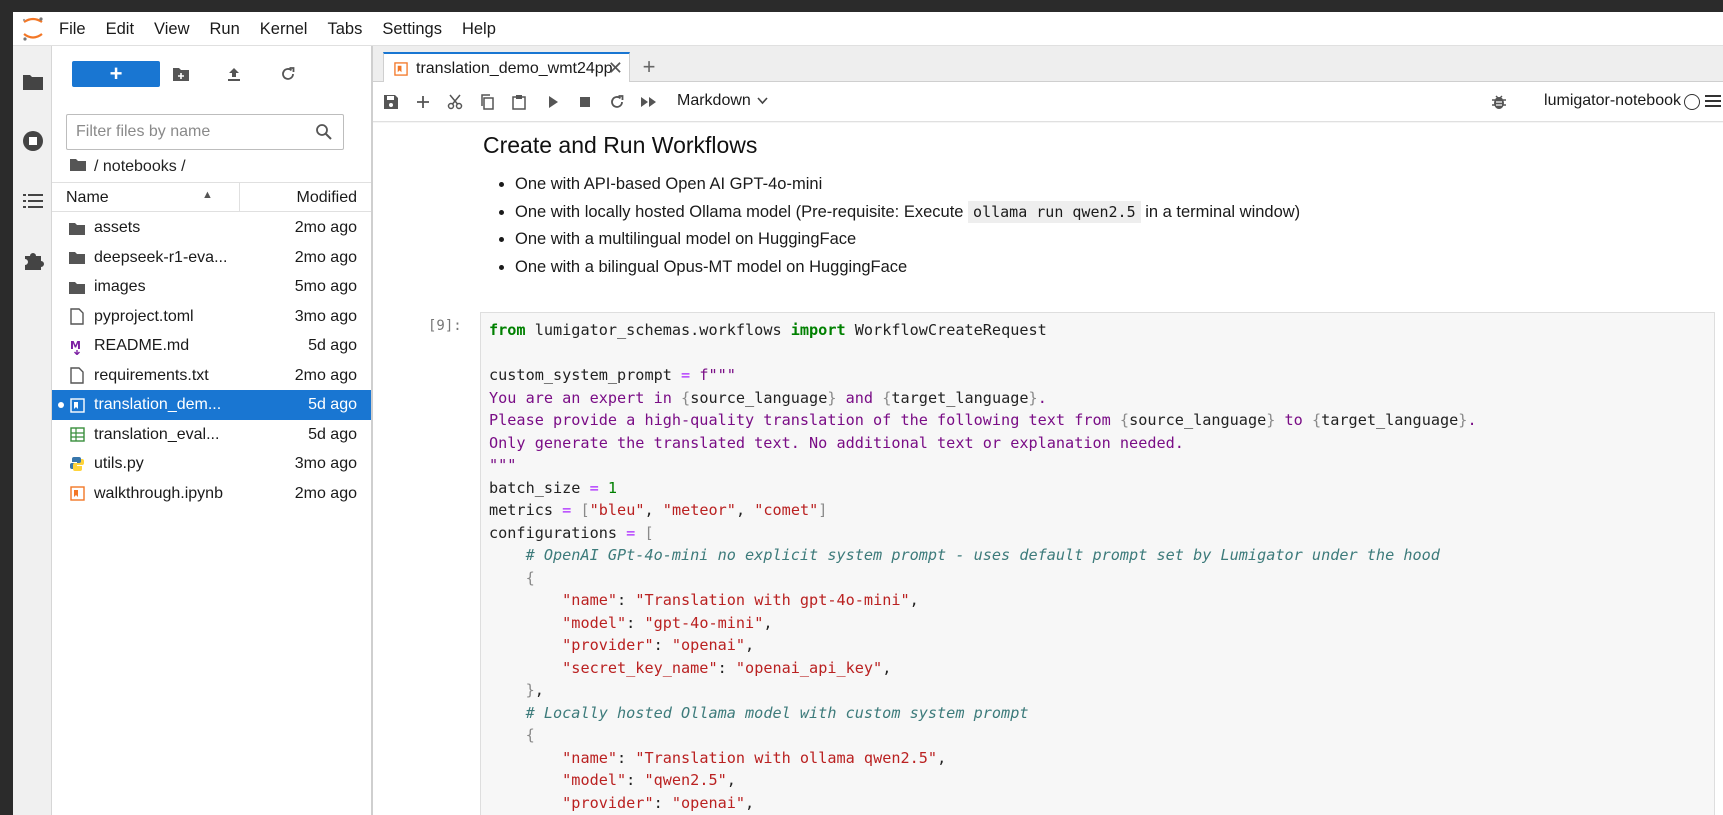 Image resolution: width=1723 pixels, height=815 pixels. Describe the element at coordinates (479, 29) in the screenshot. I see `menu-help: Help` at that location.